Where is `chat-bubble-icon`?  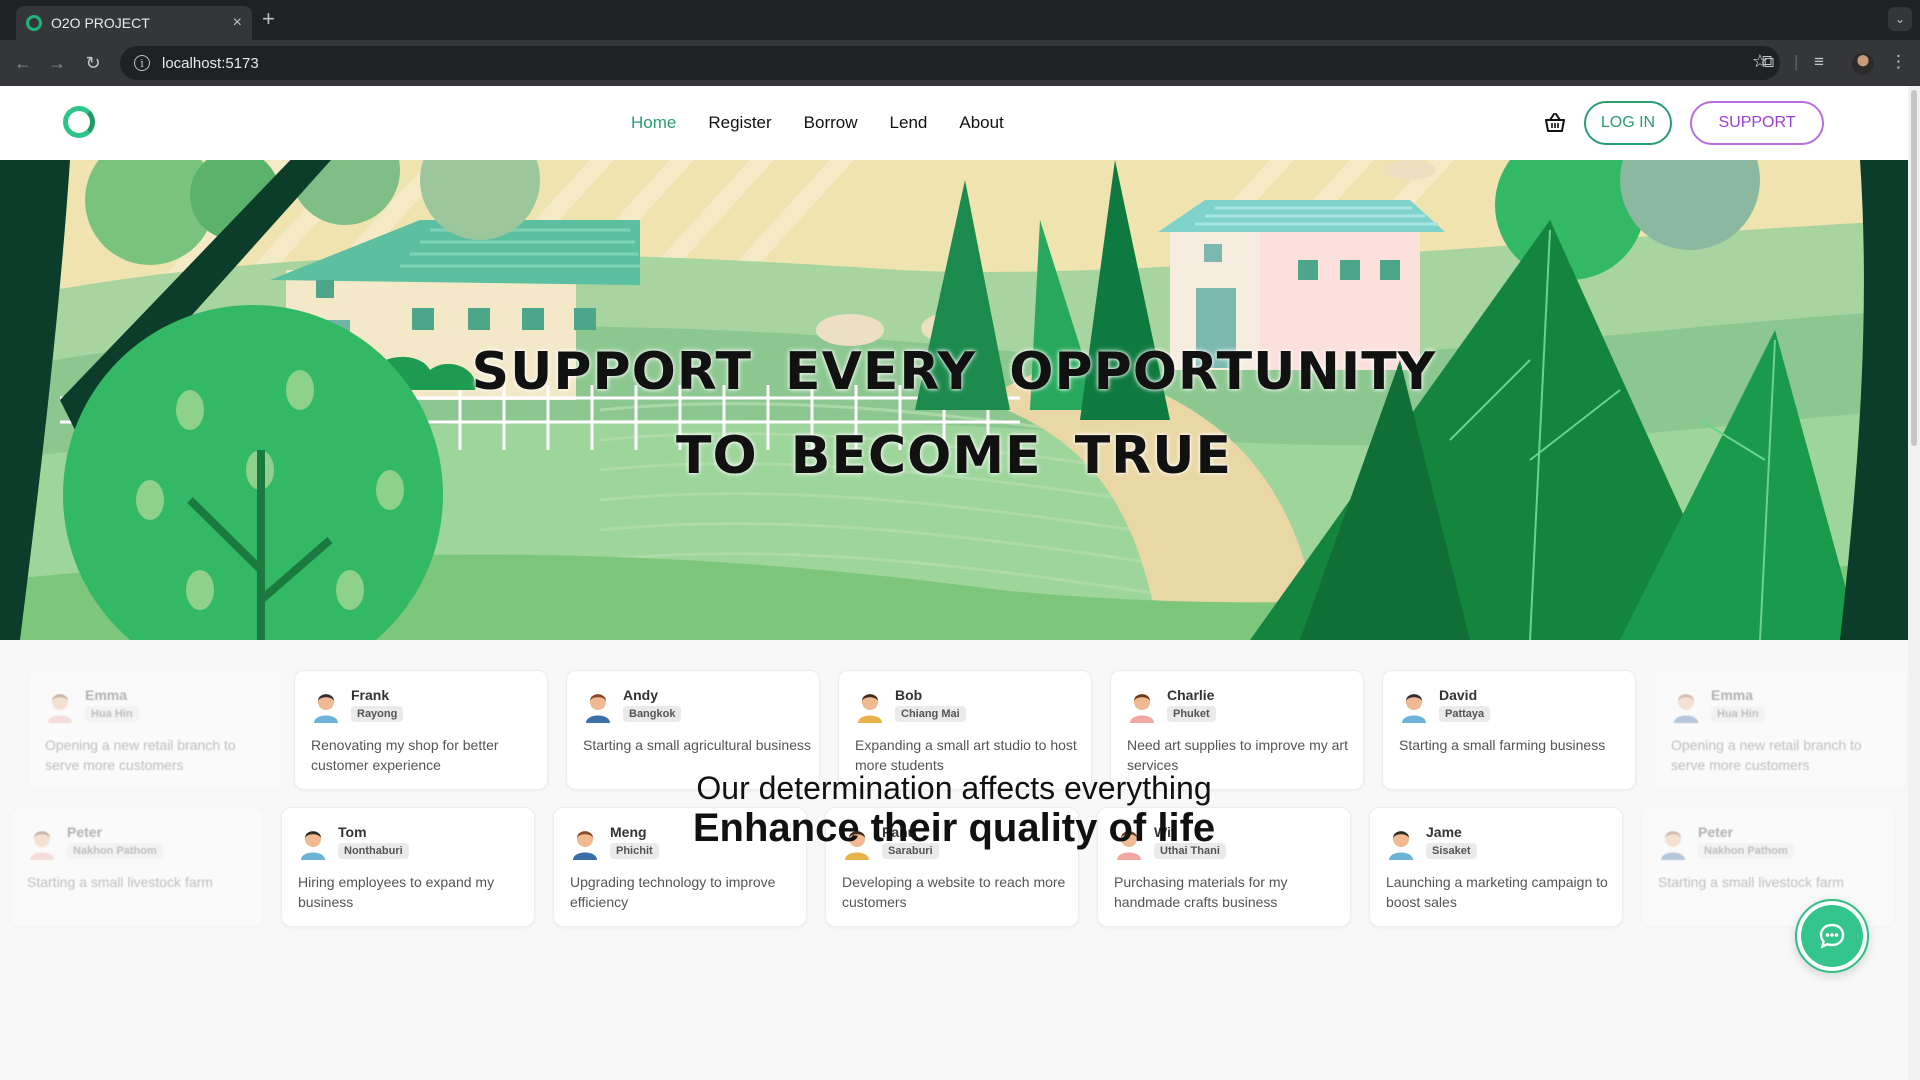
chat-bubble-icon is located at coordinates (1832, 936).